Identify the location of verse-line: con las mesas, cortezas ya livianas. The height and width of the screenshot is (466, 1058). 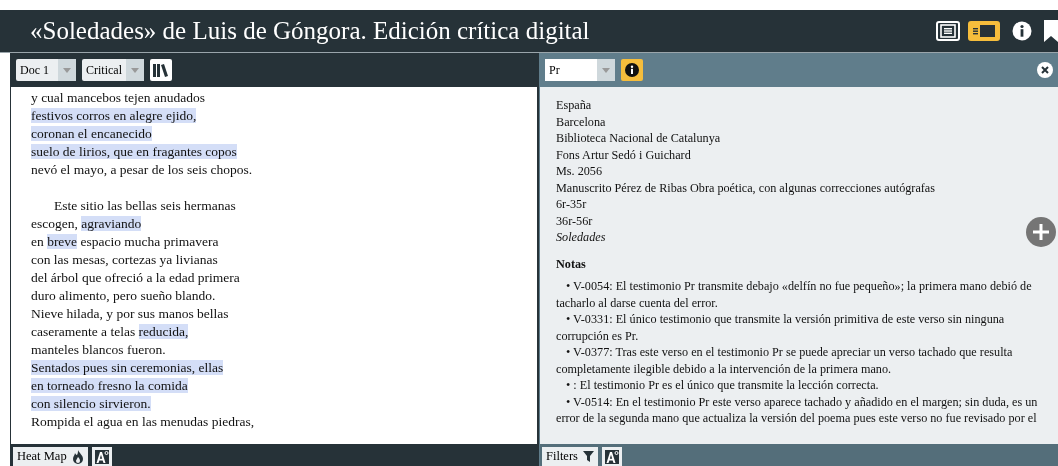
(124, 260).